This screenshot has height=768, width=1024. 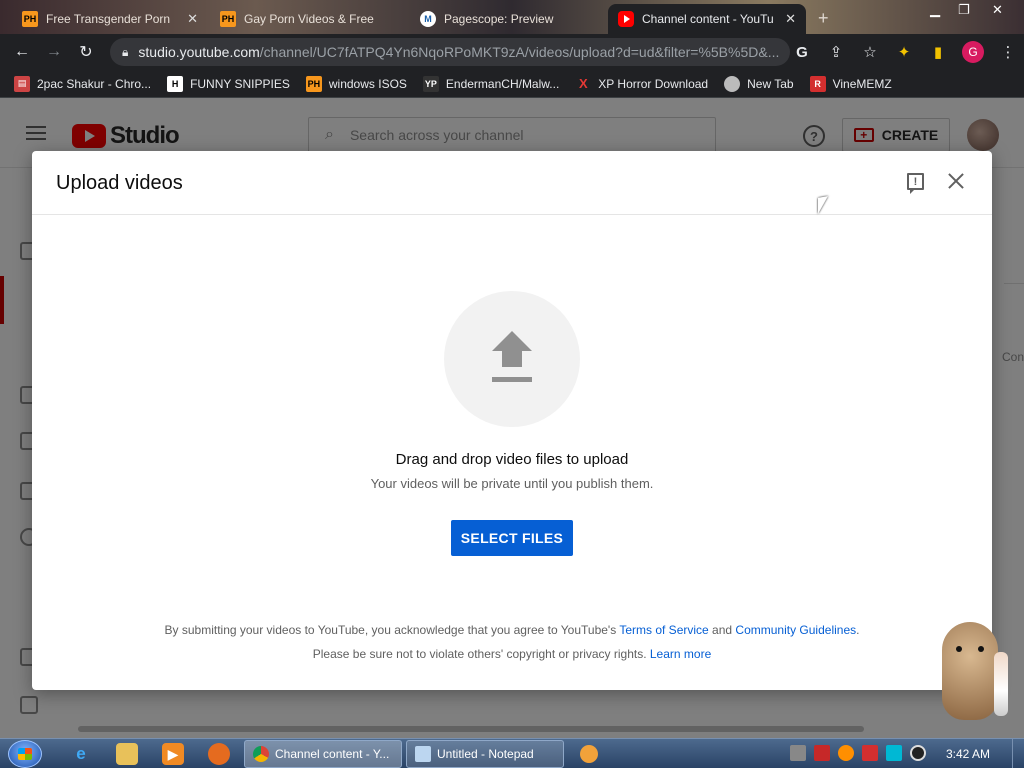 I want to click on r-logo-icon: R, so click(x=817, y=83).